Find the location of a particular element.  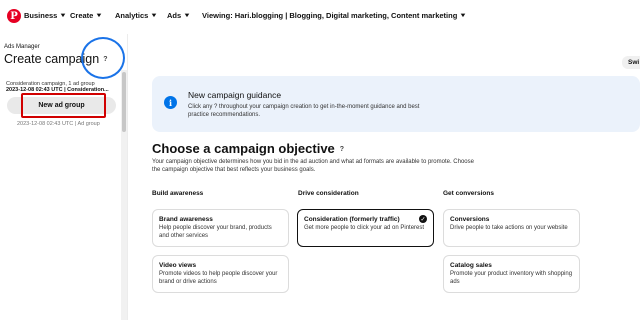

nav-analytics: Analytics ▼ is located at coordinates (137, 15).